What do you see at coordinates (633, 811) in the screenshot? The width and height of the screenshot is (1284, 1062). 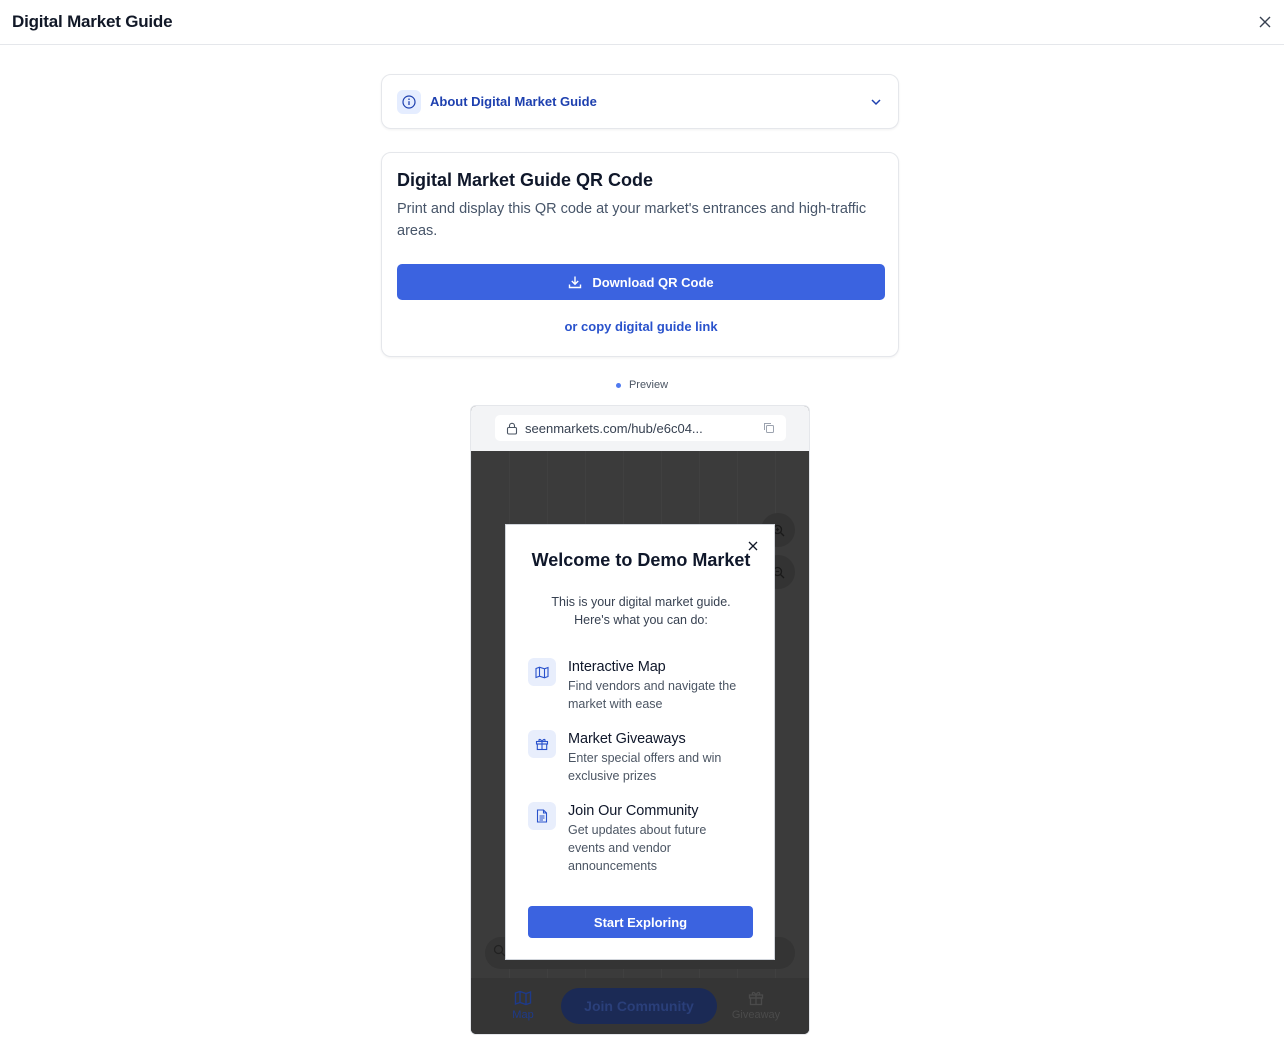 I see `feature-title: Join Our Community` at bounding box center [633, 811].